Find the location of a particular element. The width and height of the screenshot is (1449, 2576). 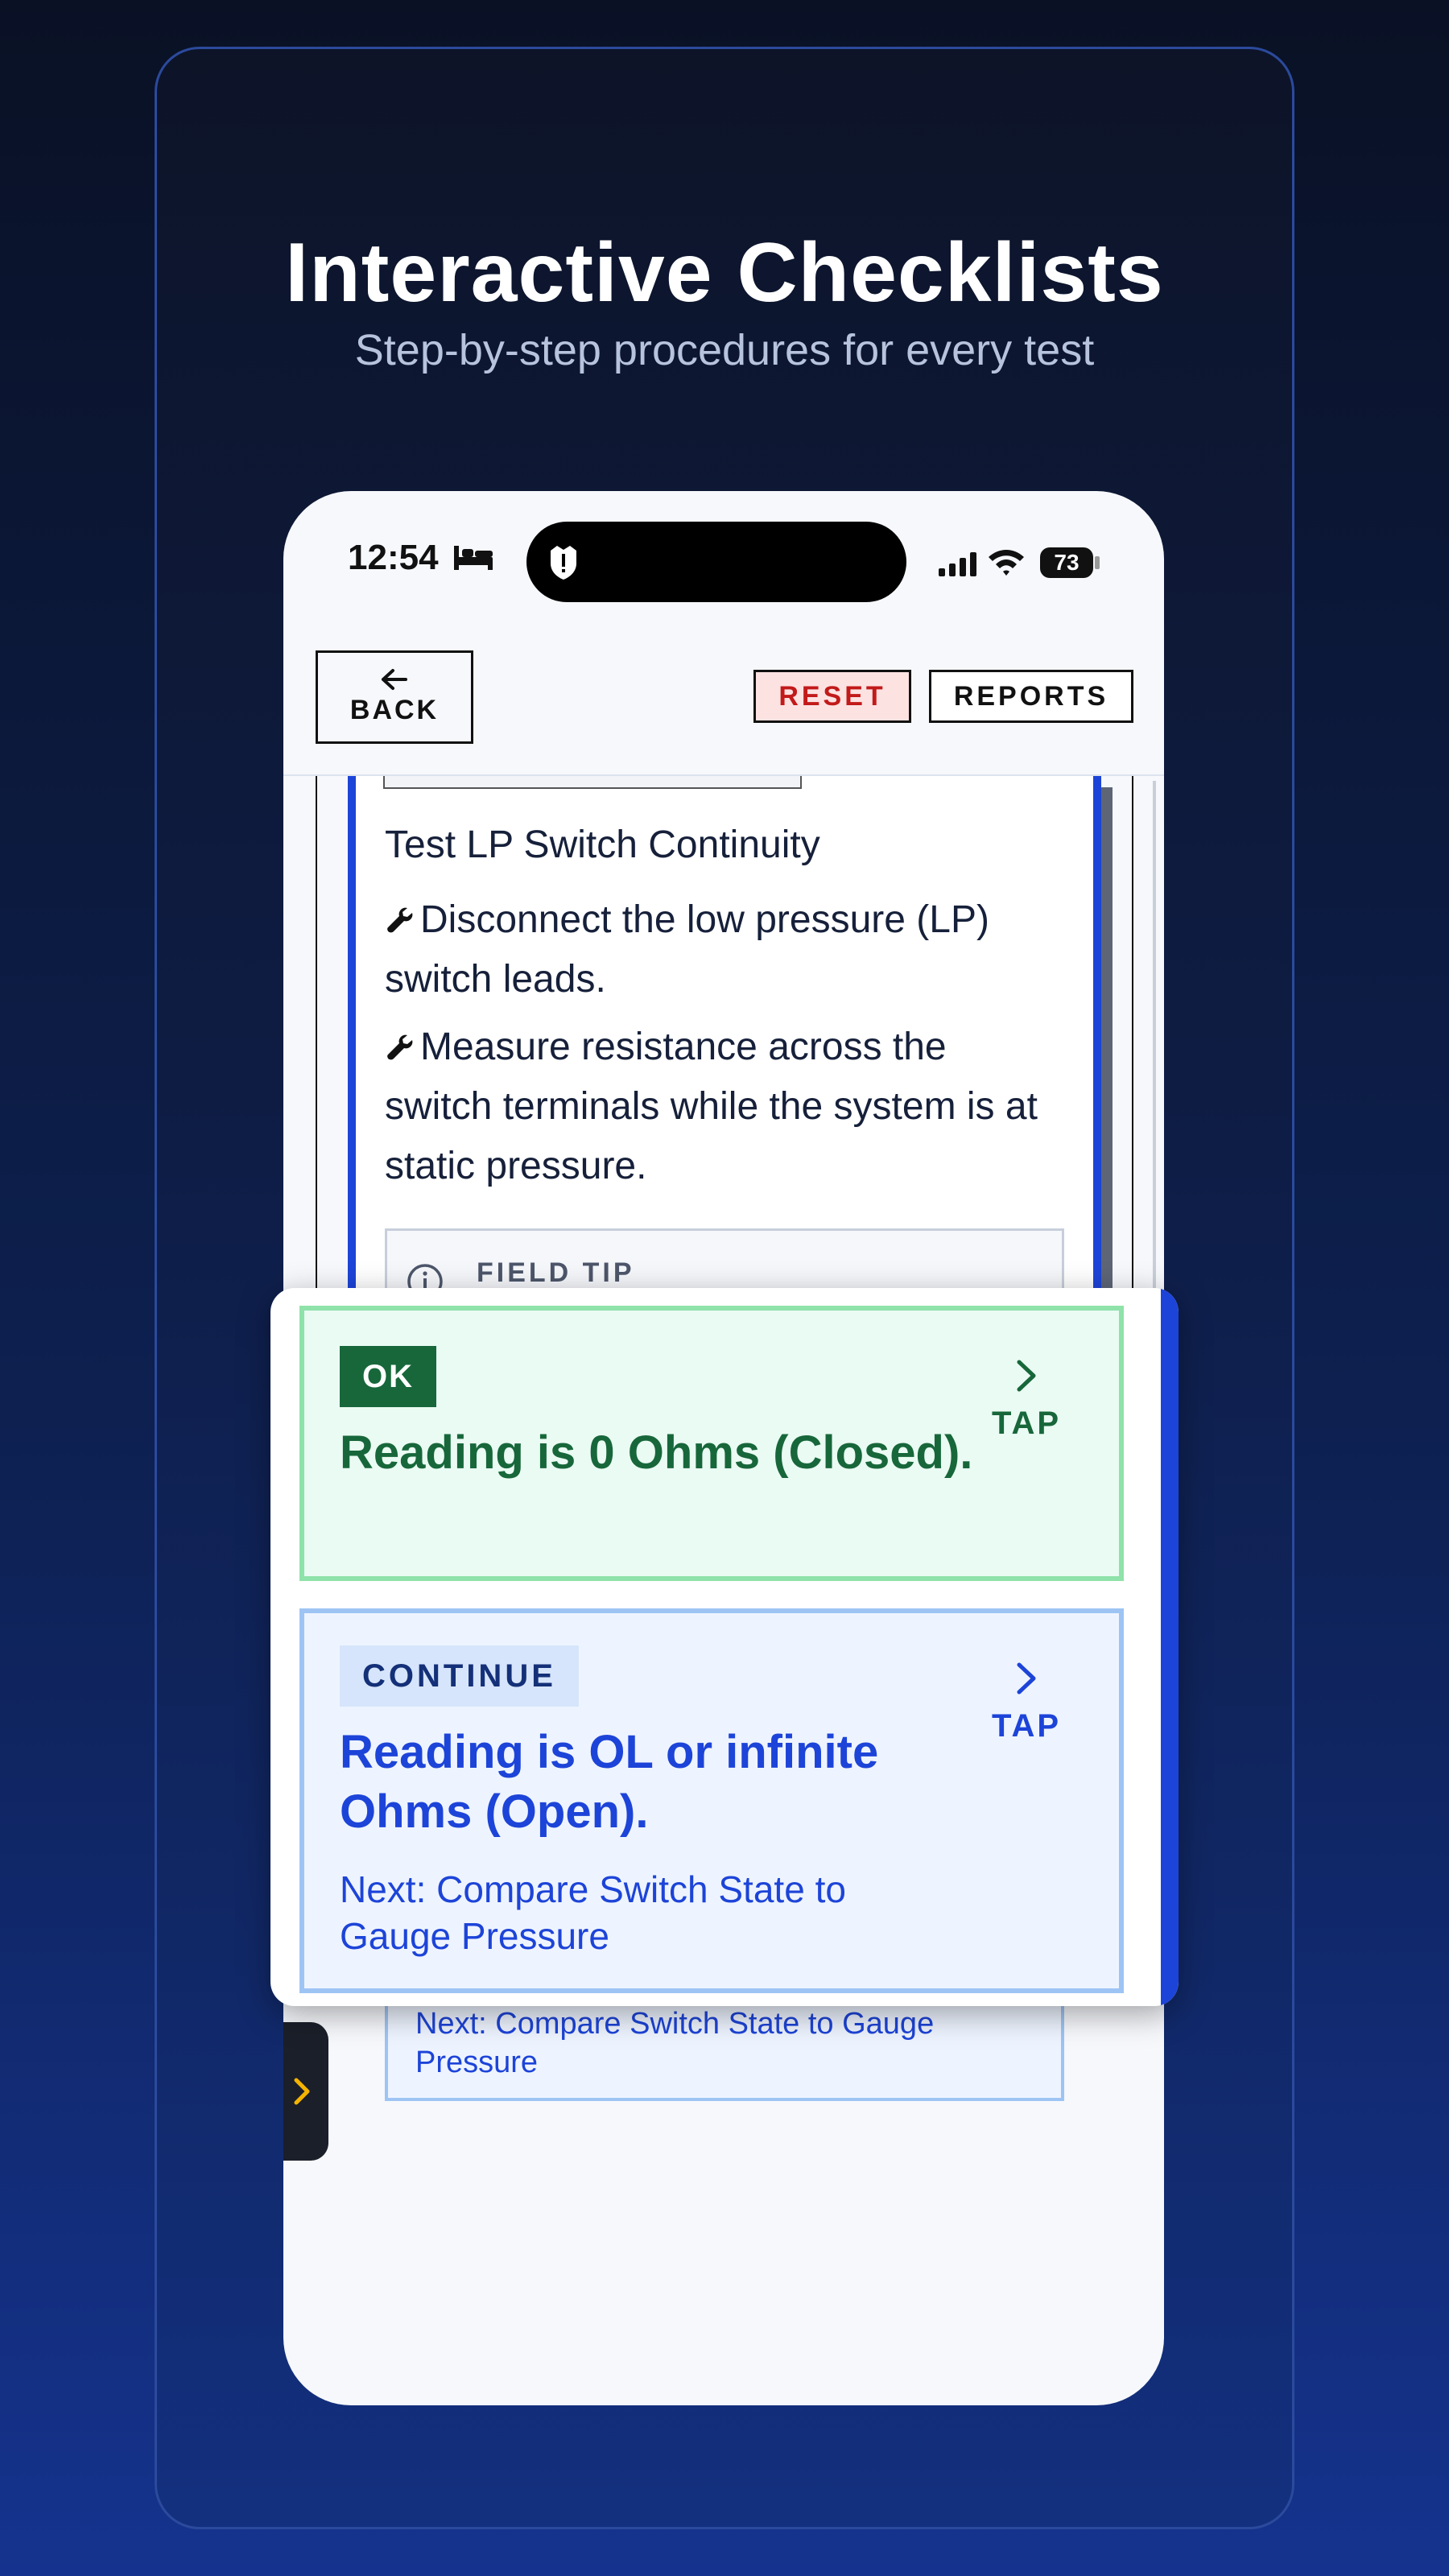

hero-subtitle: Step-by-step procedures for every test is located at coordinates (724, 350).